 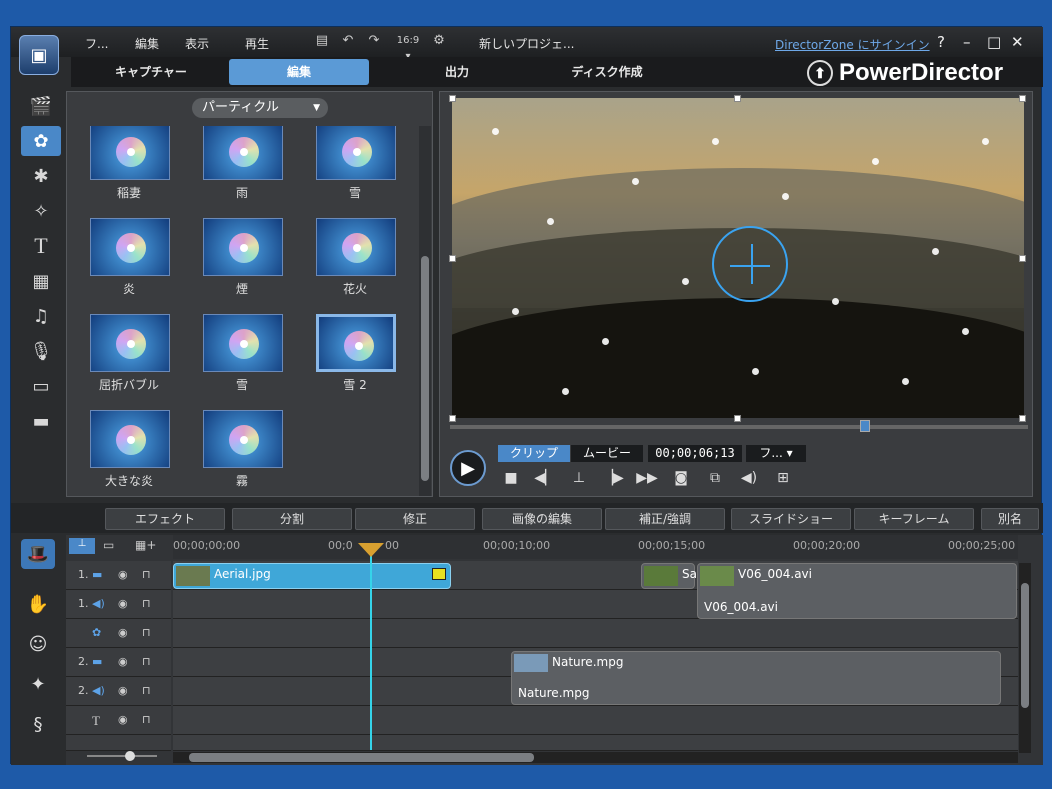 I want to click on clip-v06: V06_004.avi V06_004.avi, so click(x=857, y=591).